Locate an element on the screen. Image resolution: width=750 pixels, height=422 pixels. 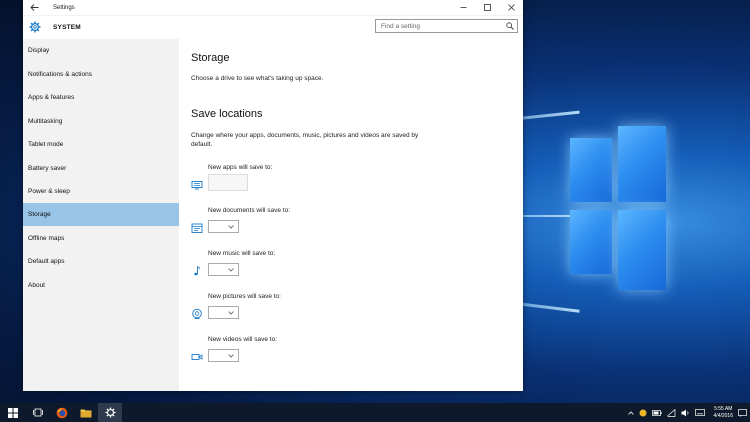
battery-icon is located at coordinates (656, 412).